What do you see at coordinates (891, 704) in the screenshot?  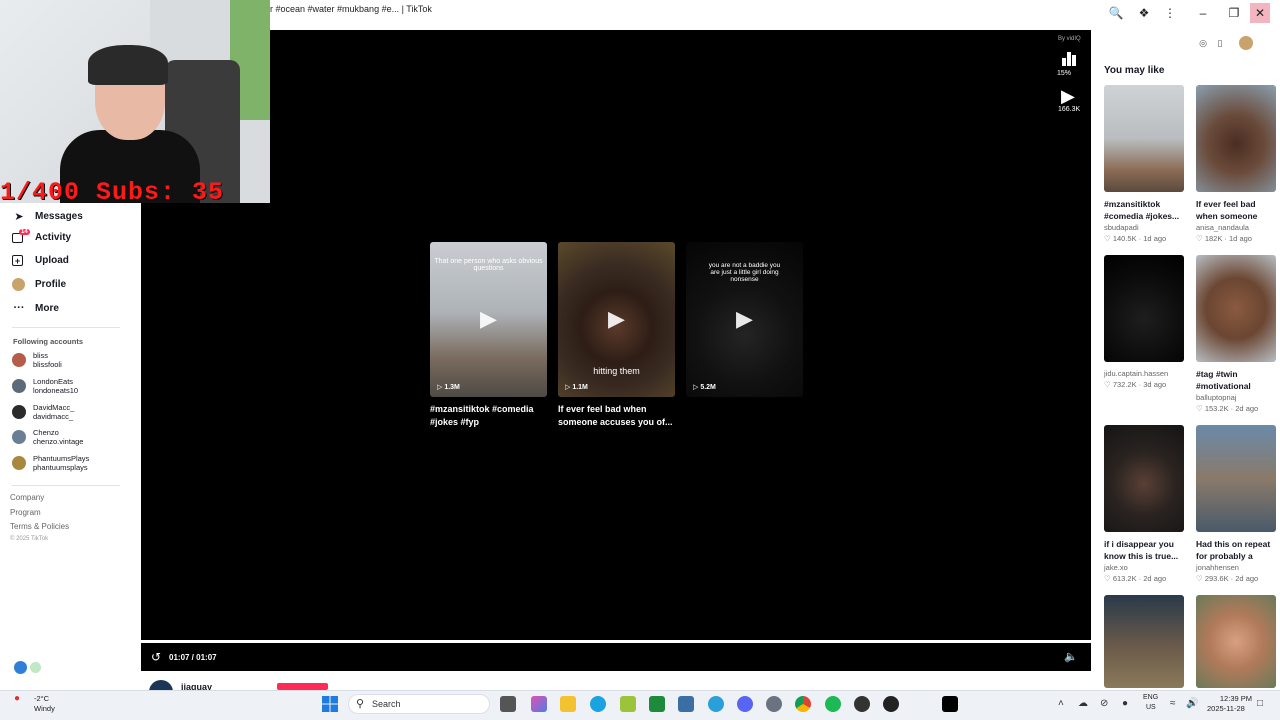 I see `media-player-icon` at bounding box center [891, 704].